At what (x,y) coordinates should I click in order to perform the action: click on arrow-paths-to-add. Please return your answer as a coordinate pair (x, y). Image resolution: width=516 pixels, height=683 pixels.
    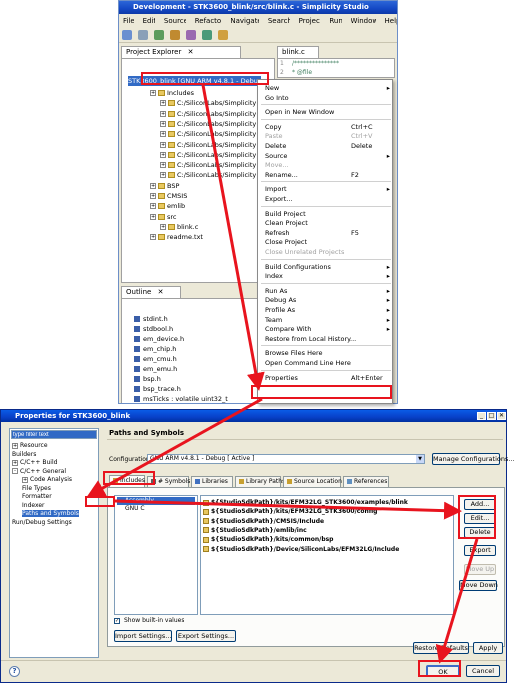
    Looking at the image, I should click on (288, 509).